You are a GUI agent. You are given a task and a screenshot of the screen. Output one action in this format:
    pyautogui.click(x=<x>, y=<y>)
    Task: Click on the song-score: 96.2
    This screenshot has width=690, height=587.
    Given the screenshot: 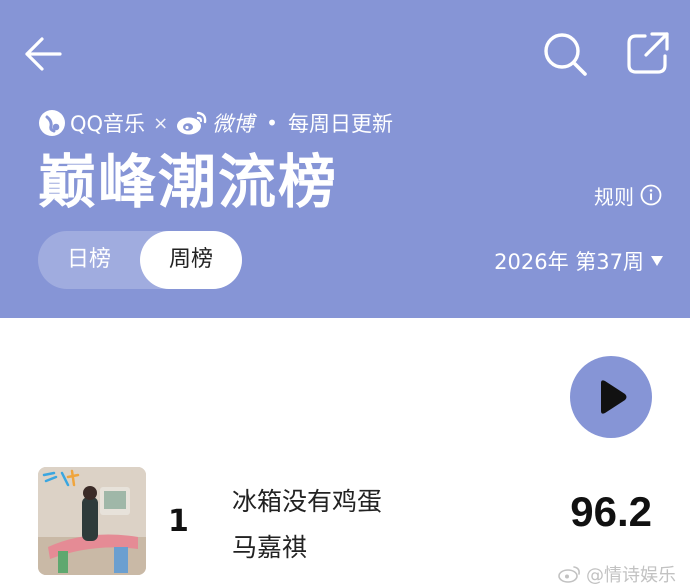 What is the action you would take?
    pyautogui.click(x=611, y=511)
    